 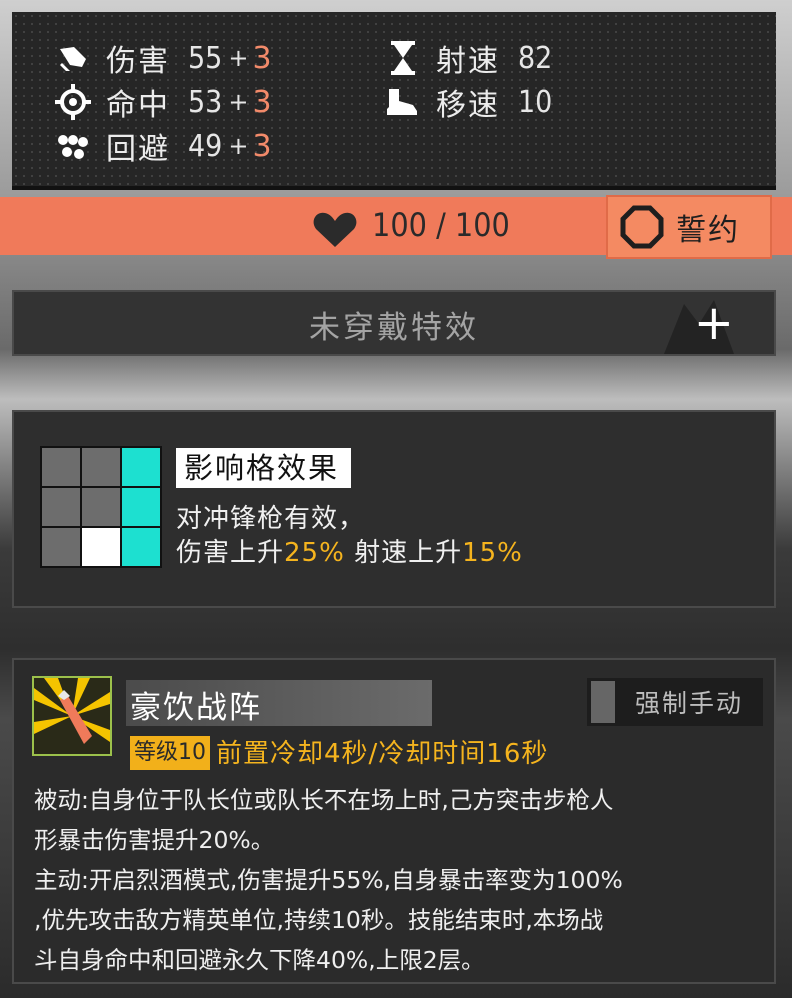 I want to click on stat-rate-of-fire: 射速 82, so click(x=466, y=58).